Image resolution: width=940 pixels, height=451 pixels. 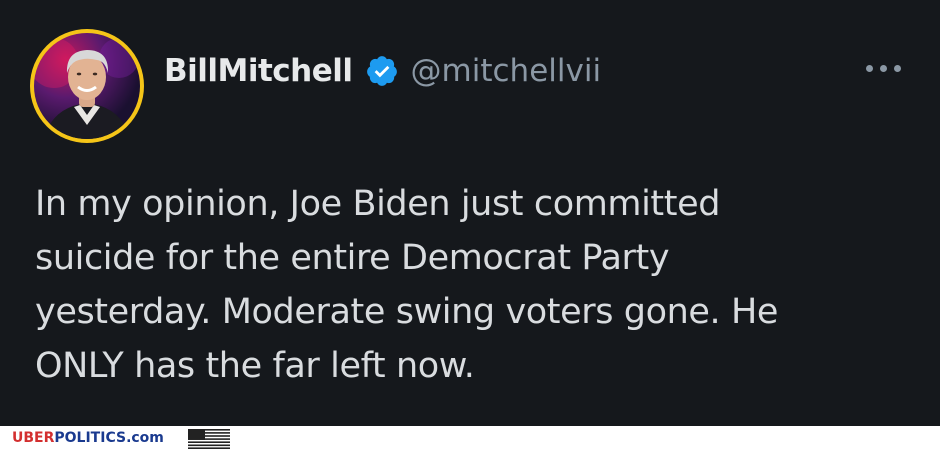 I want to click on watermark-part: POLITICS, so click(x=90, y=438).